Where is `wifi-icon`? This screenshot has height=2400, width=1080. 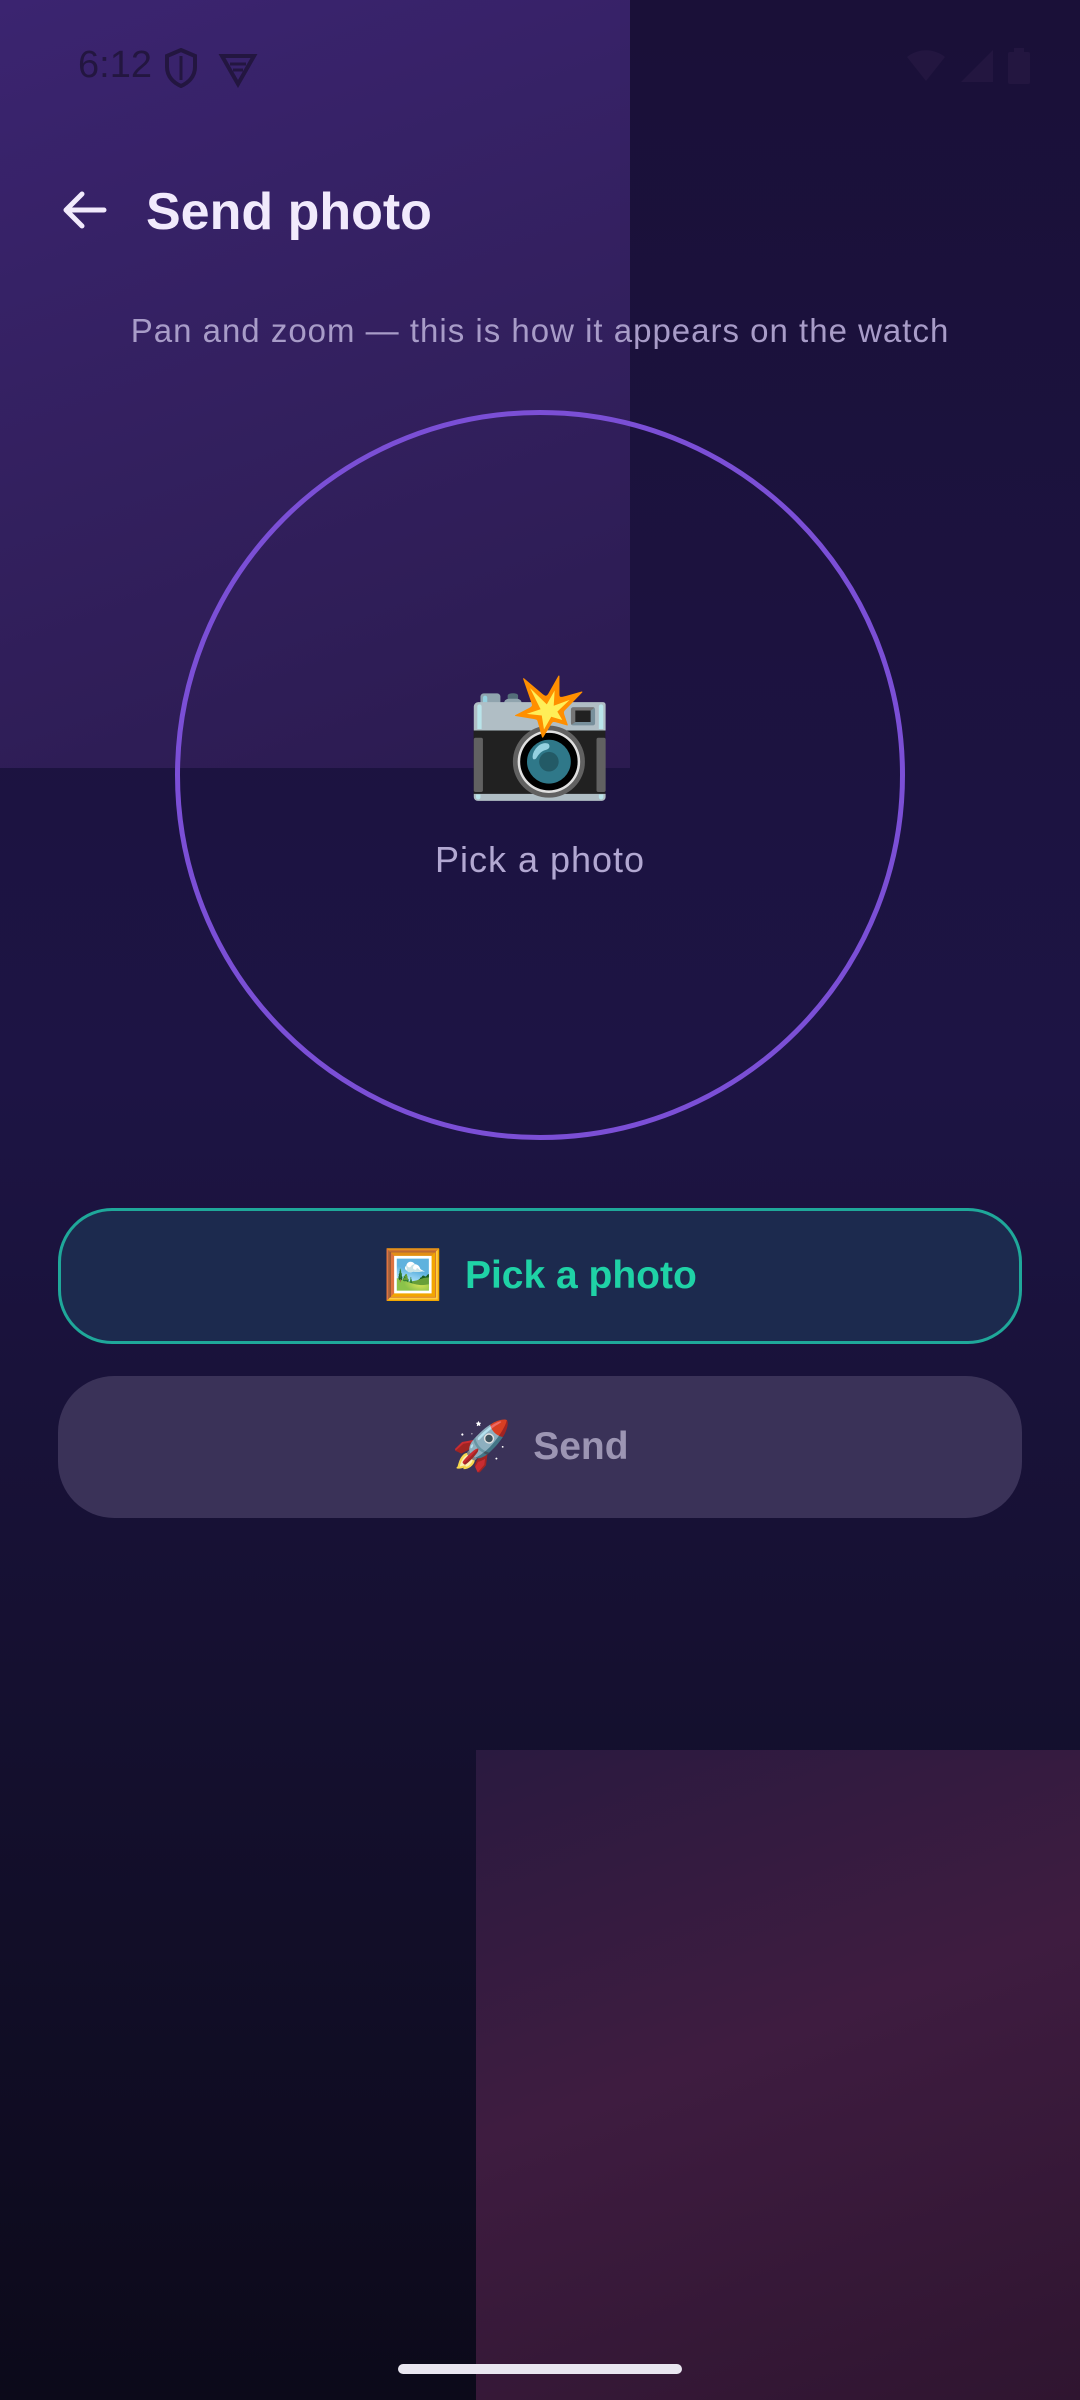 wifi-icon is located at coordinates (926, 68).